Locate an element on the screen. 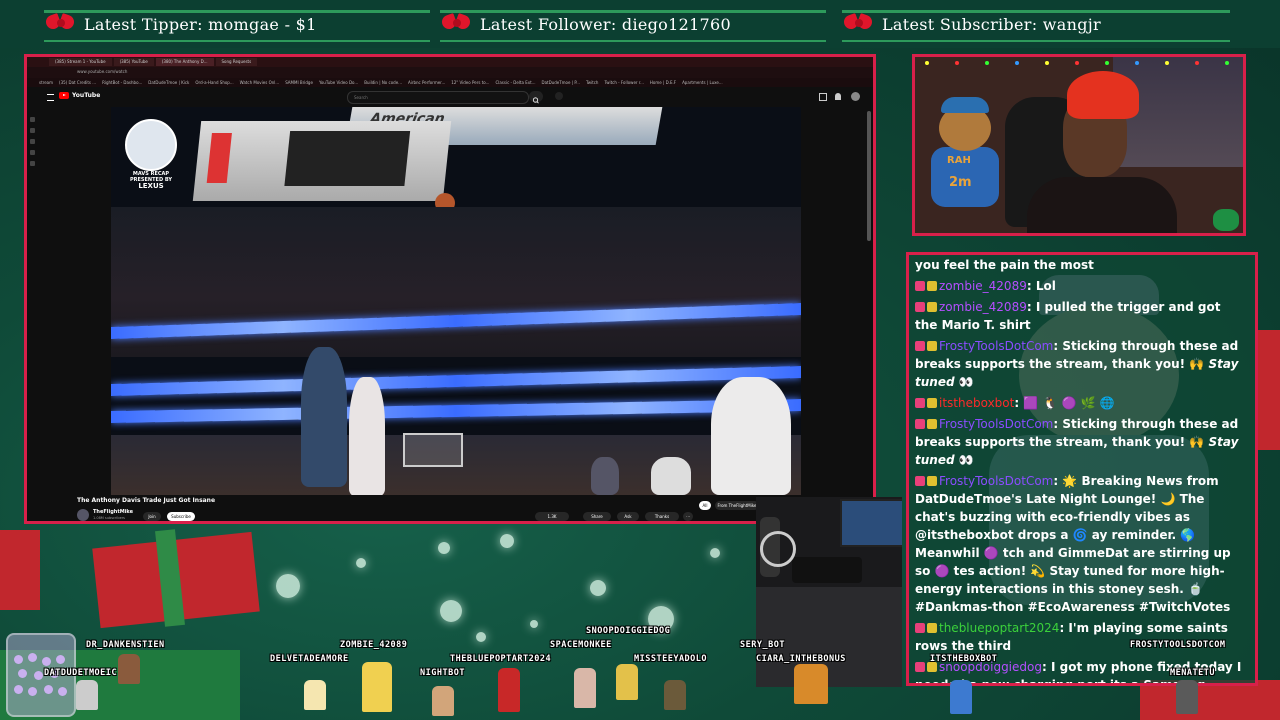 This screenshot has width=1280, height=720. more-actions-button: ⋯ is located at coordinates (688, 516).